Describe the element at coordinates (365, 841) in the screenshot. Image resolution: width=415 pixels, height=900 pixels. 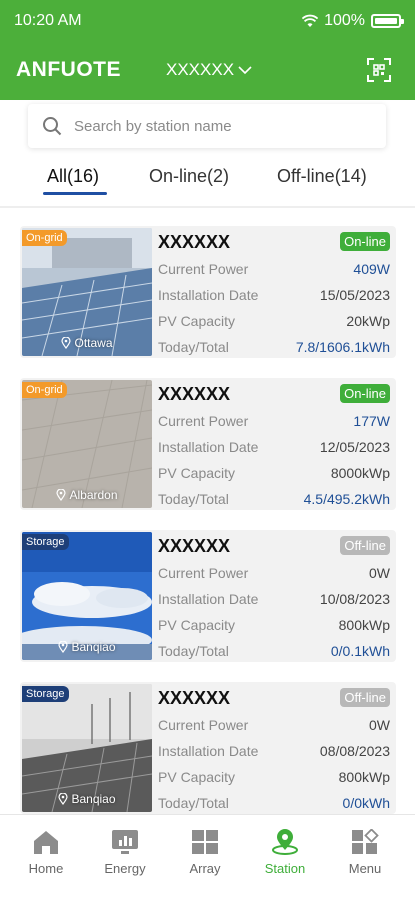
I see `menu-icon` at that location.